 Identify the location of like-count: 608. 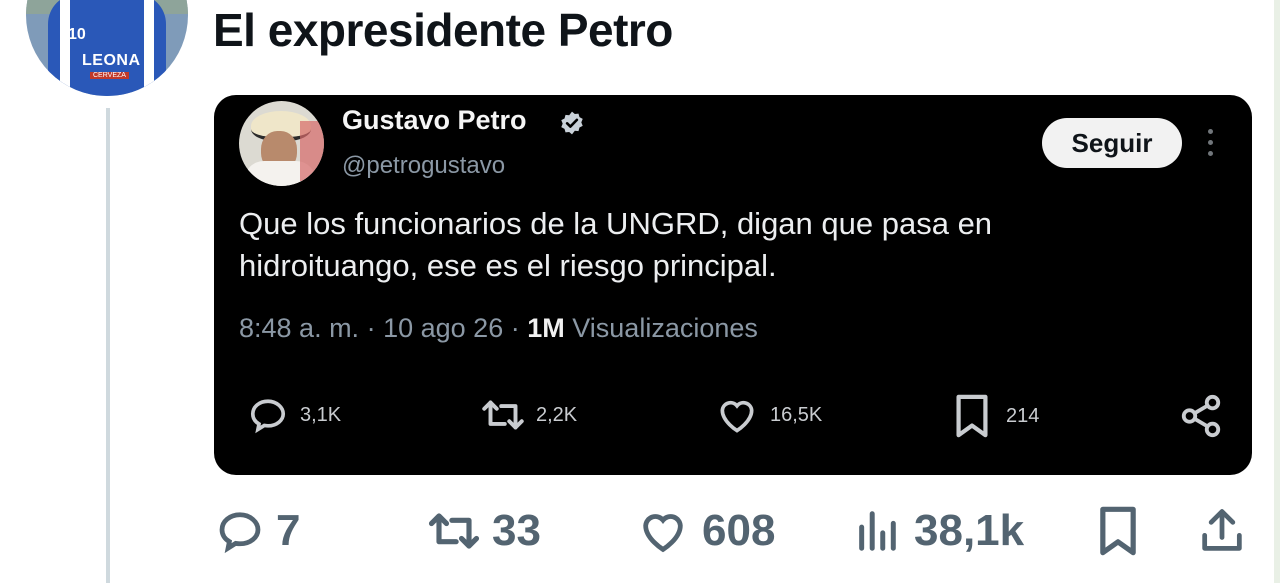
(739, 530).